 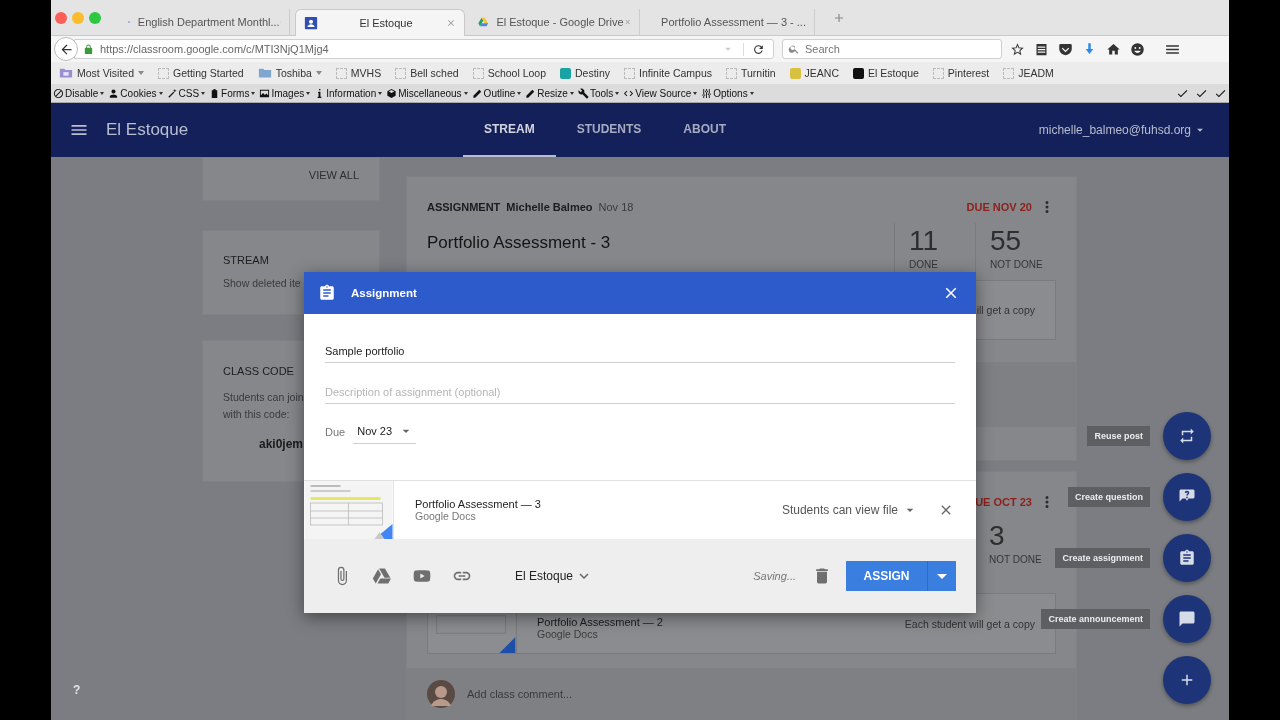 I want to click on attachment-note: Each student will get a copy, so click(x=969, y=623).